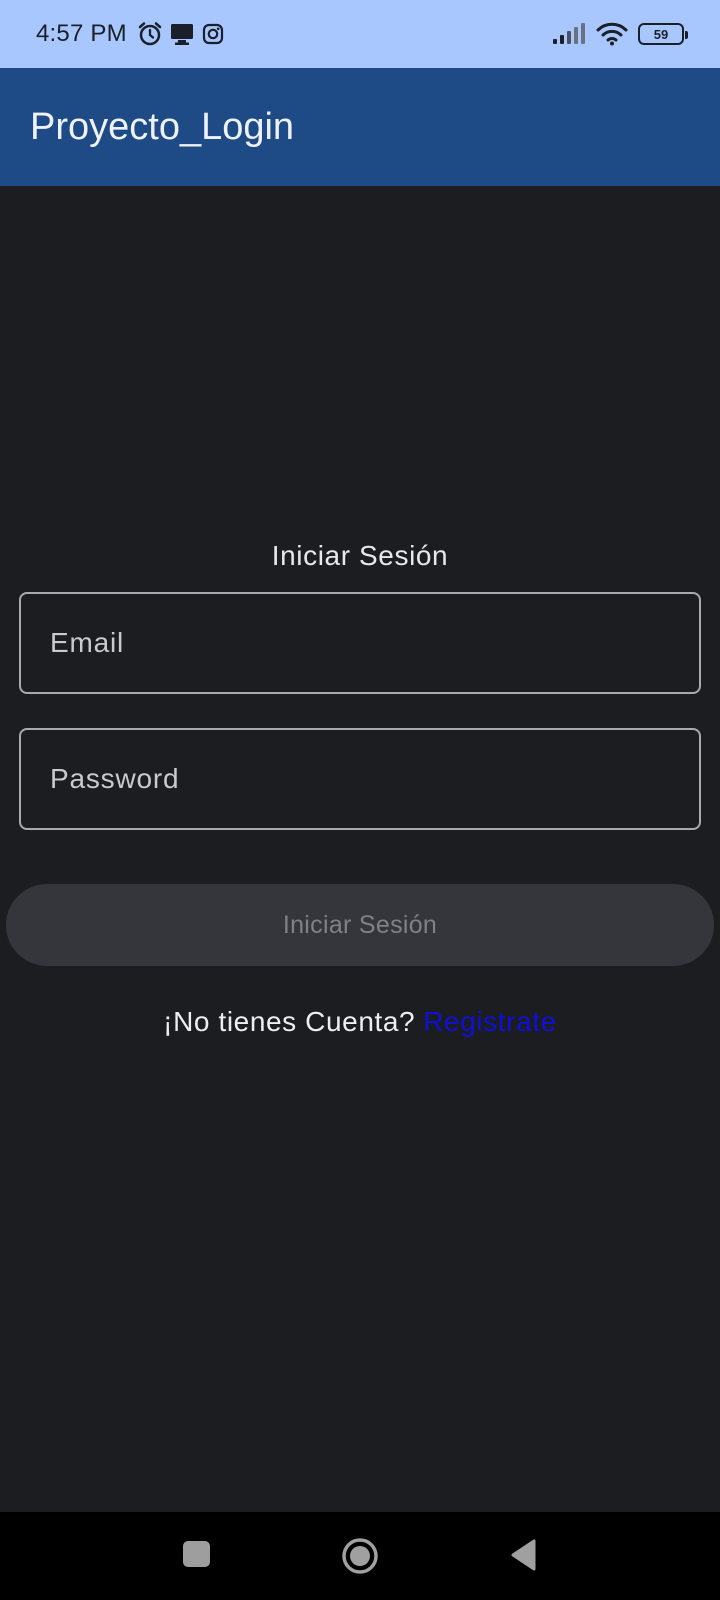  I want to click on no-account-text: ¡No tienes Cuenta?, so click(289, 1021).